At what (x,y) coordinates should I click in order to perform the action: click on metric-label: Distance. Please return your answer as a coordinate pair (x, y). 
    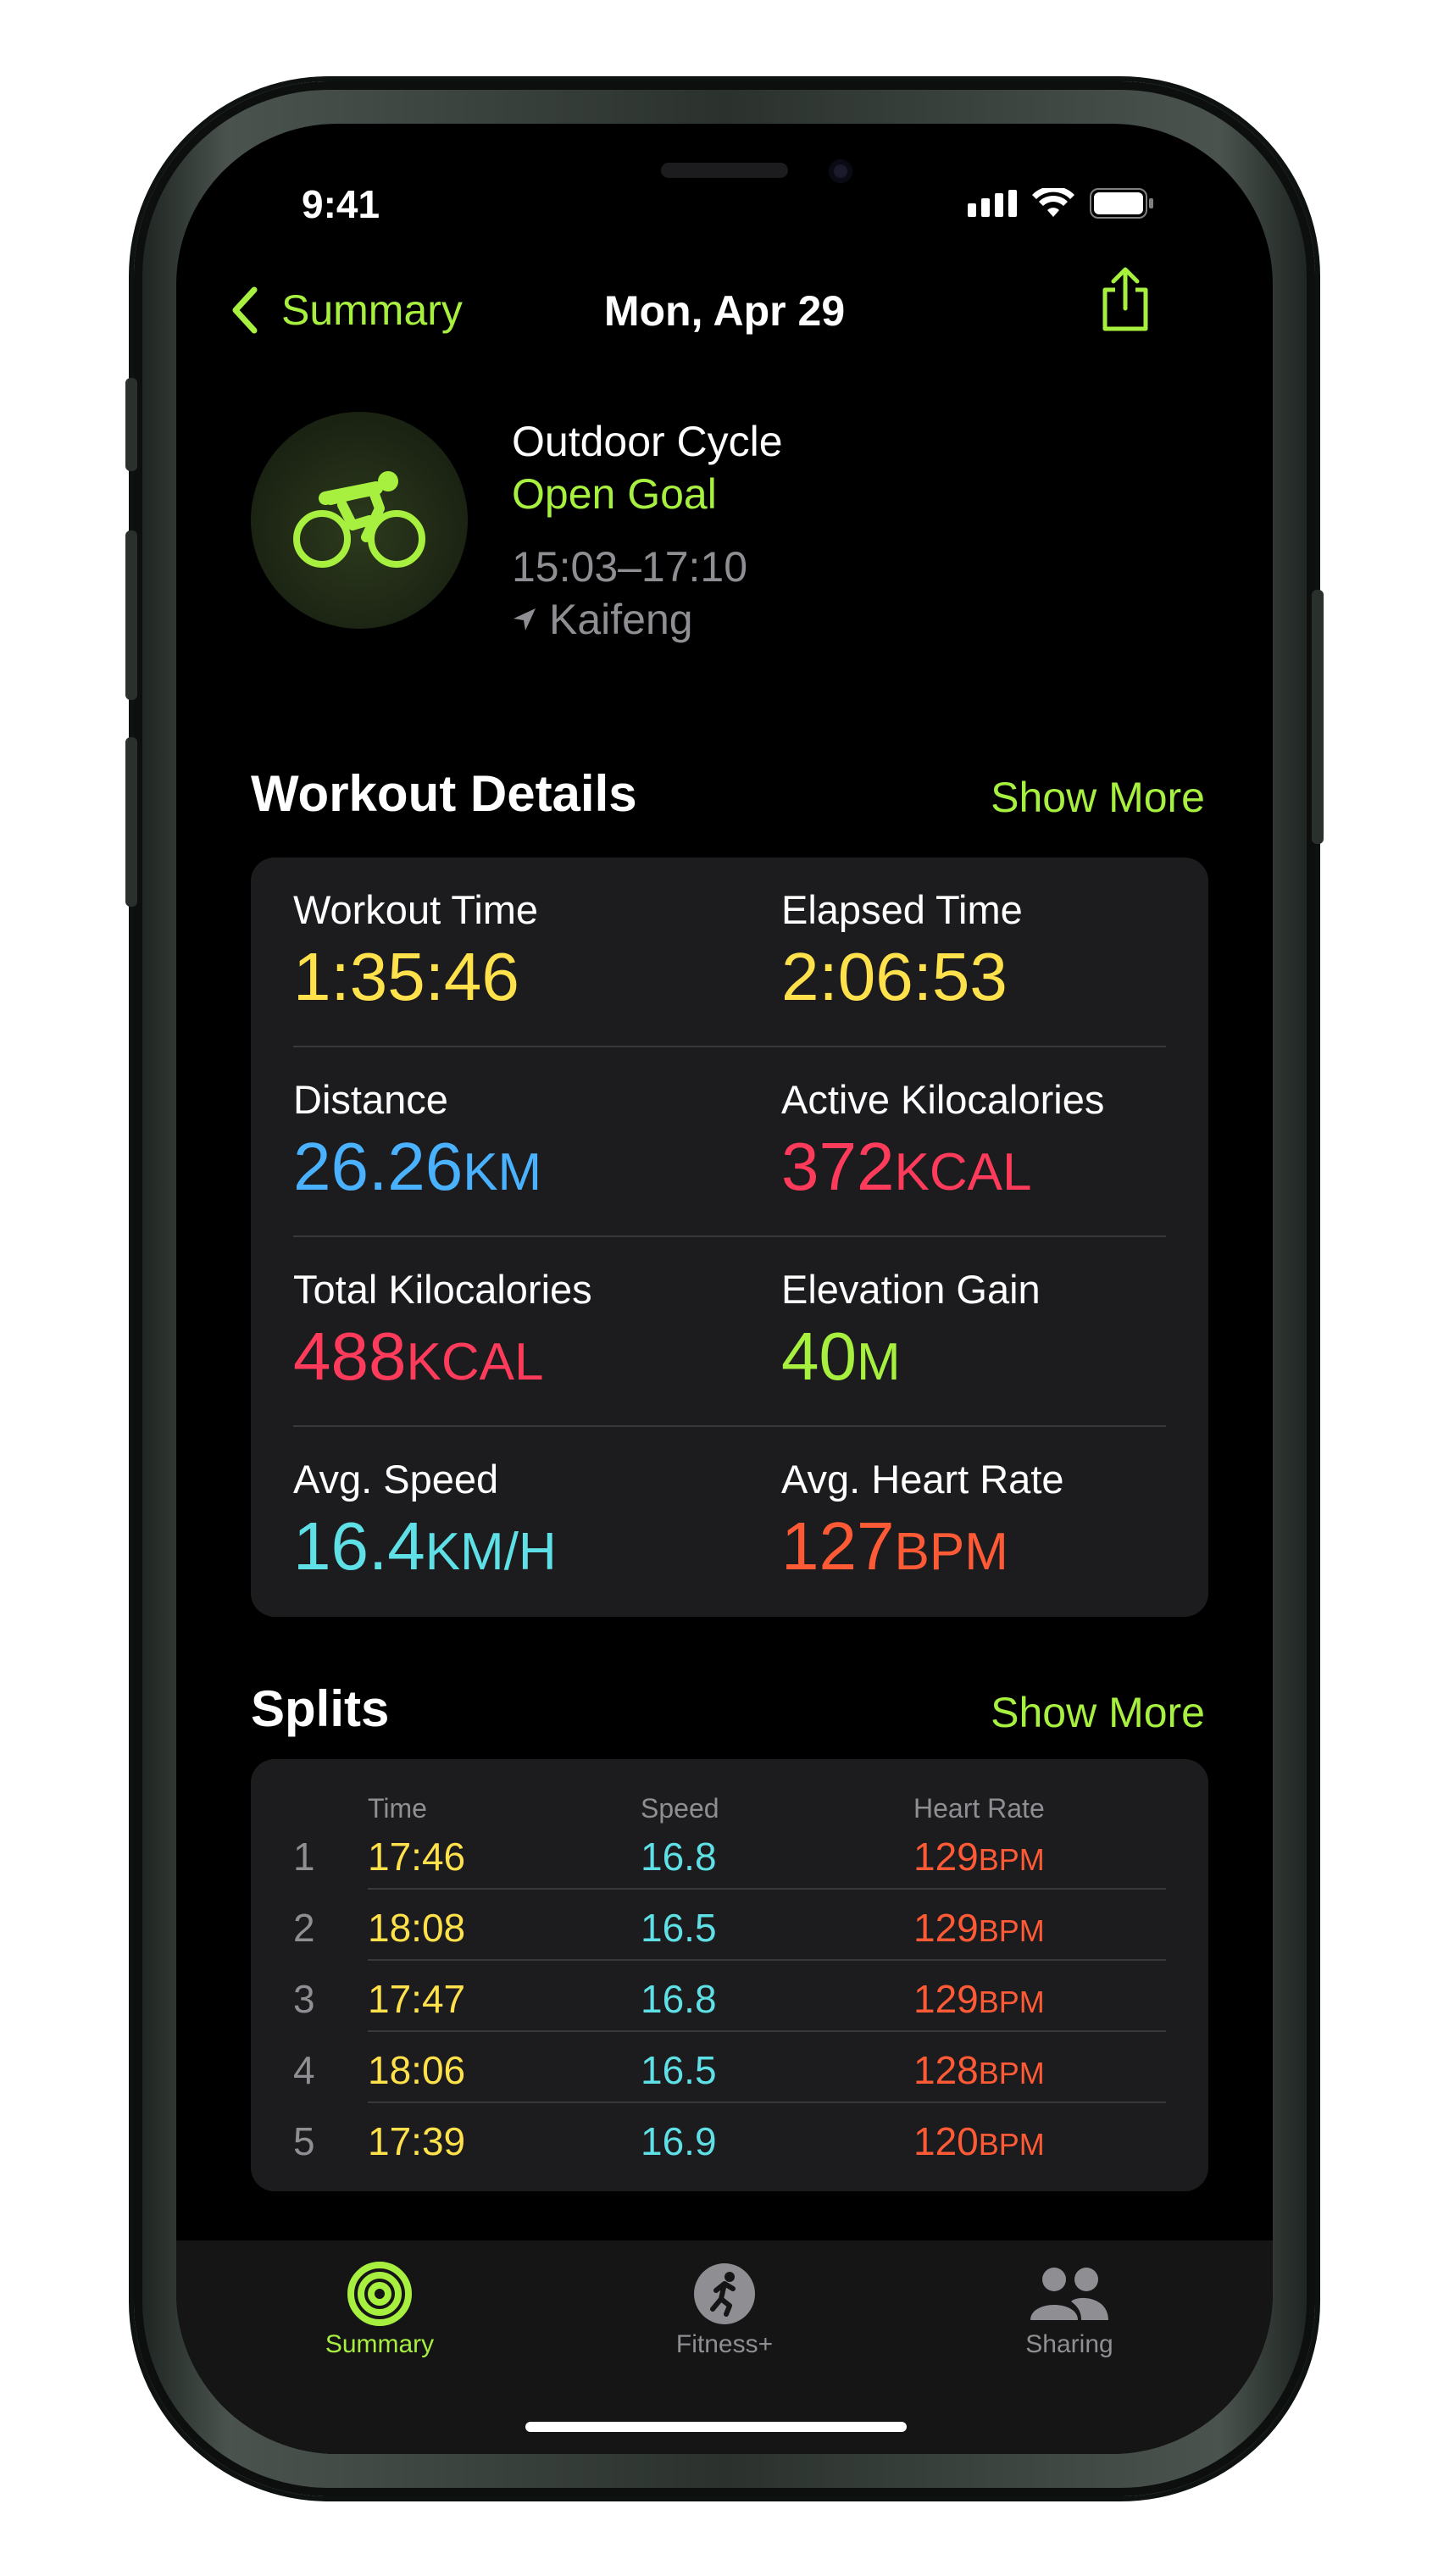
    Looking at the image, I should click on (370, 1099).